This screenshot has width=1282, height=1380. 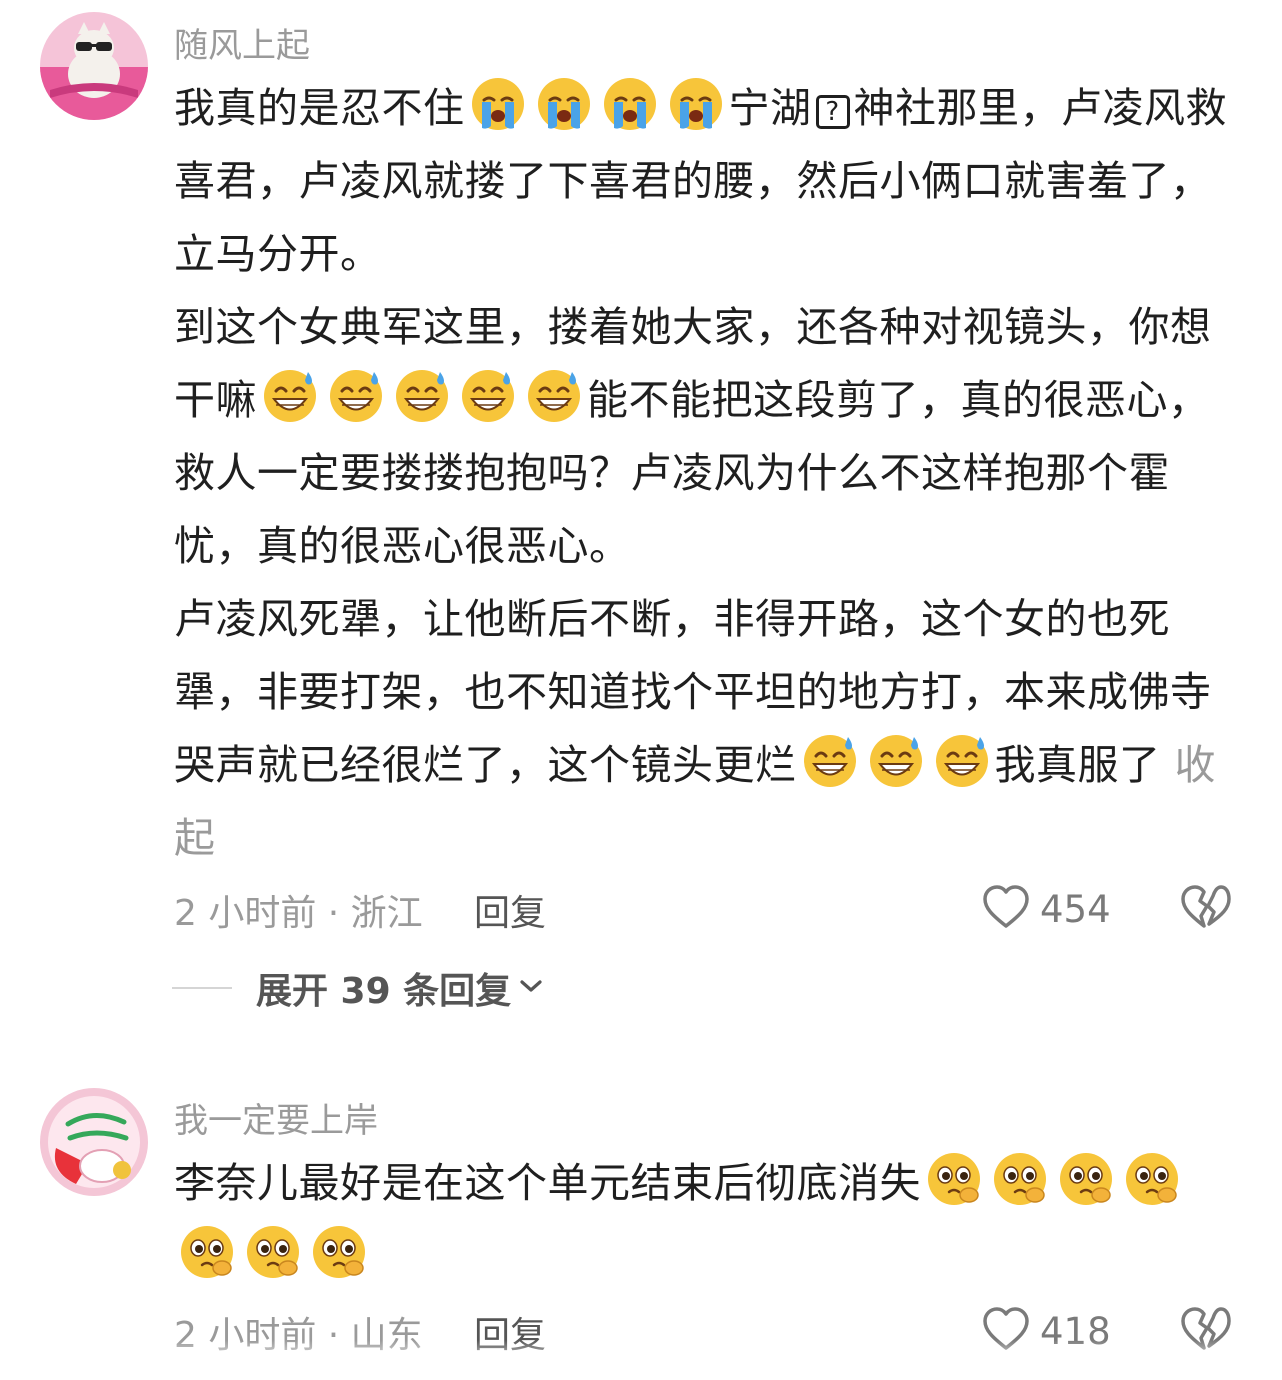 I want to click on chevron-down-icon, so click(x=531, y=988).